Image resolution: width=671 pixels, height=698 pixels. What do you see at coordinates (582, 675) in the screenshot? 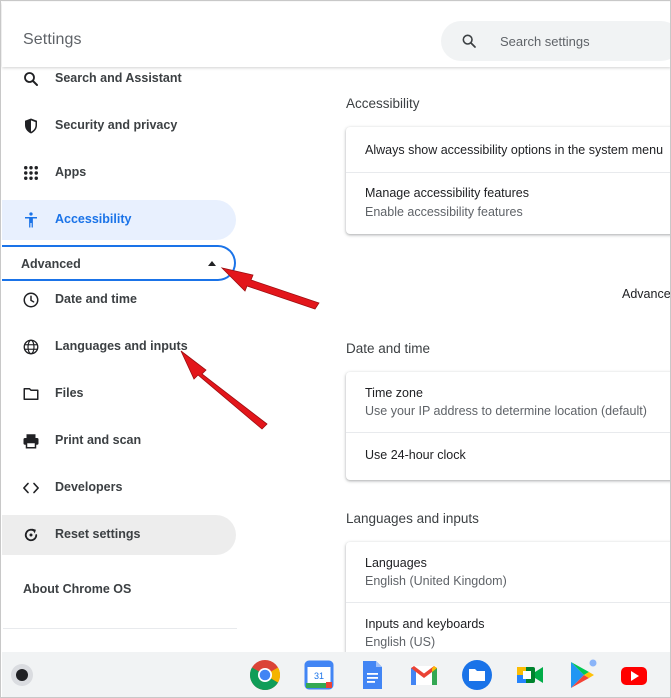
I see `play-store-icon` at bounding box center [582, 675].